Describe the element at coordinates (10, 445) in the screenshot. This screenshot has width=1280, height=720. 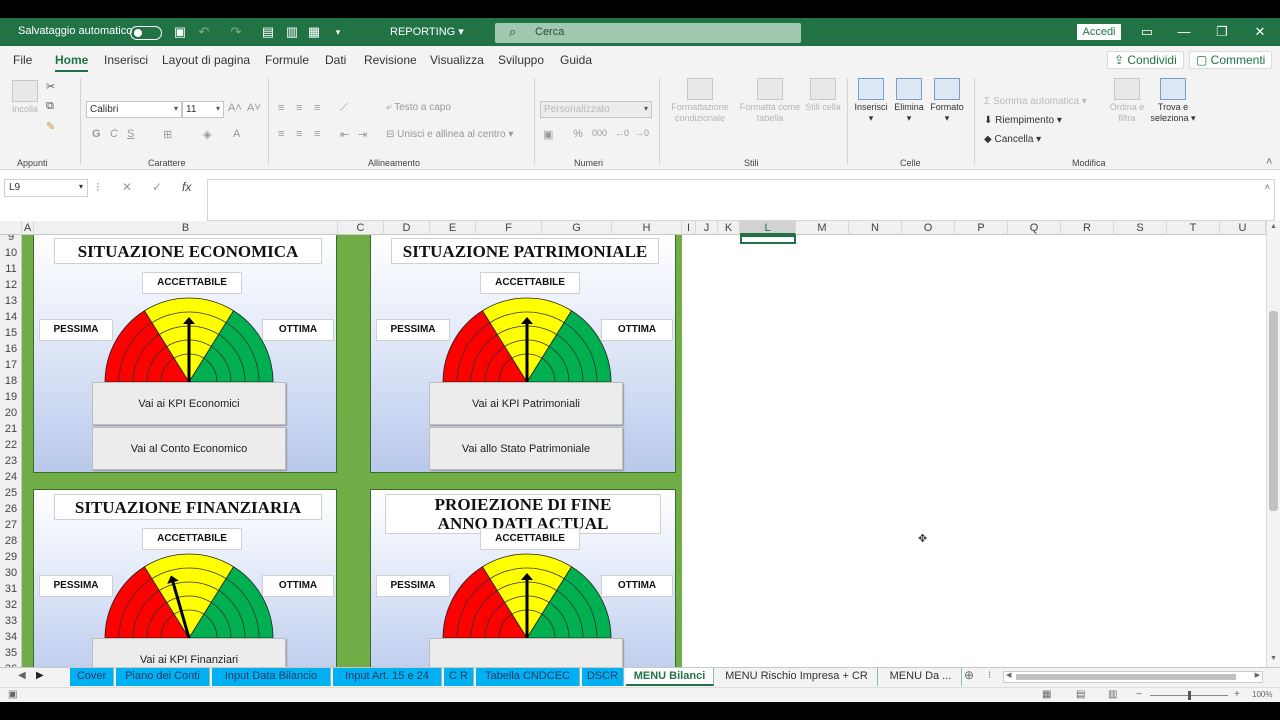
I see `row-header: 22` at that location.